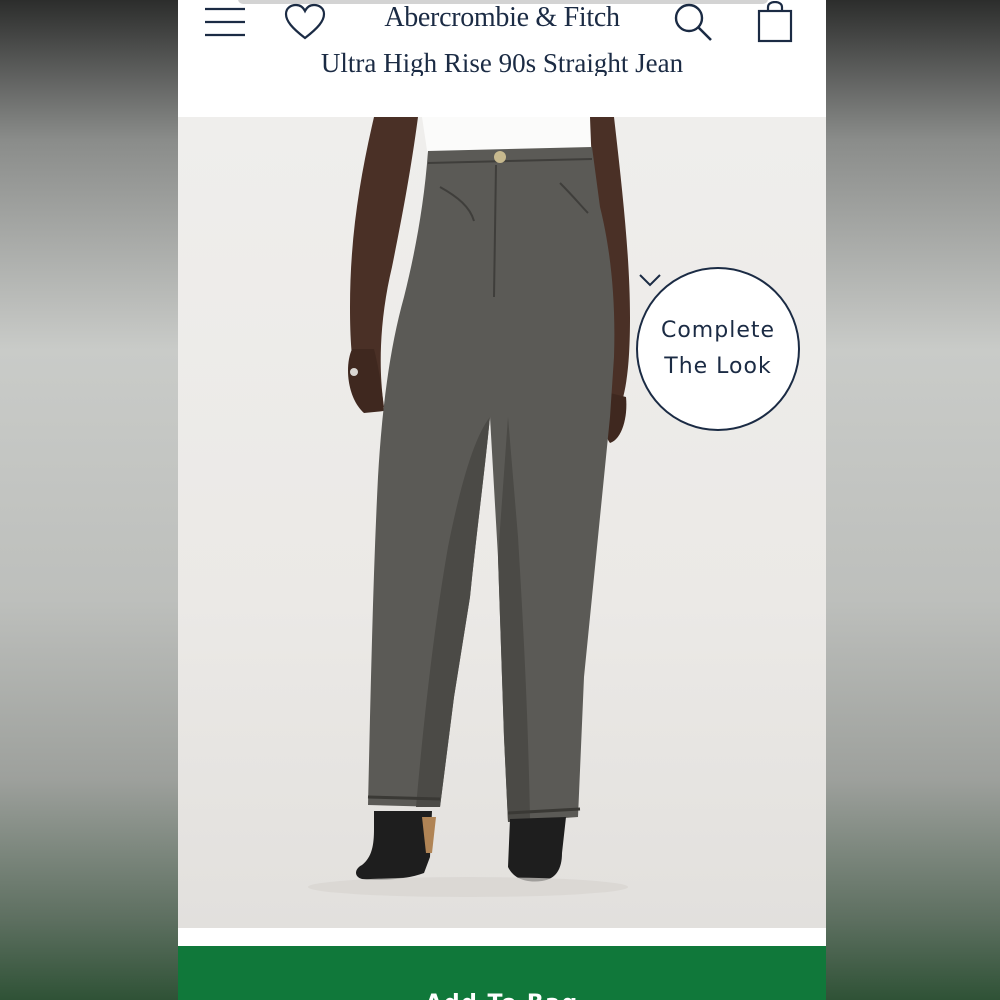 This screenshot has width=1000, height=1000. What do you see at coordinates (718, 330) in the screenshot?
I see `complete-the-look-line1: Complete` at bounding box center [718, 330].